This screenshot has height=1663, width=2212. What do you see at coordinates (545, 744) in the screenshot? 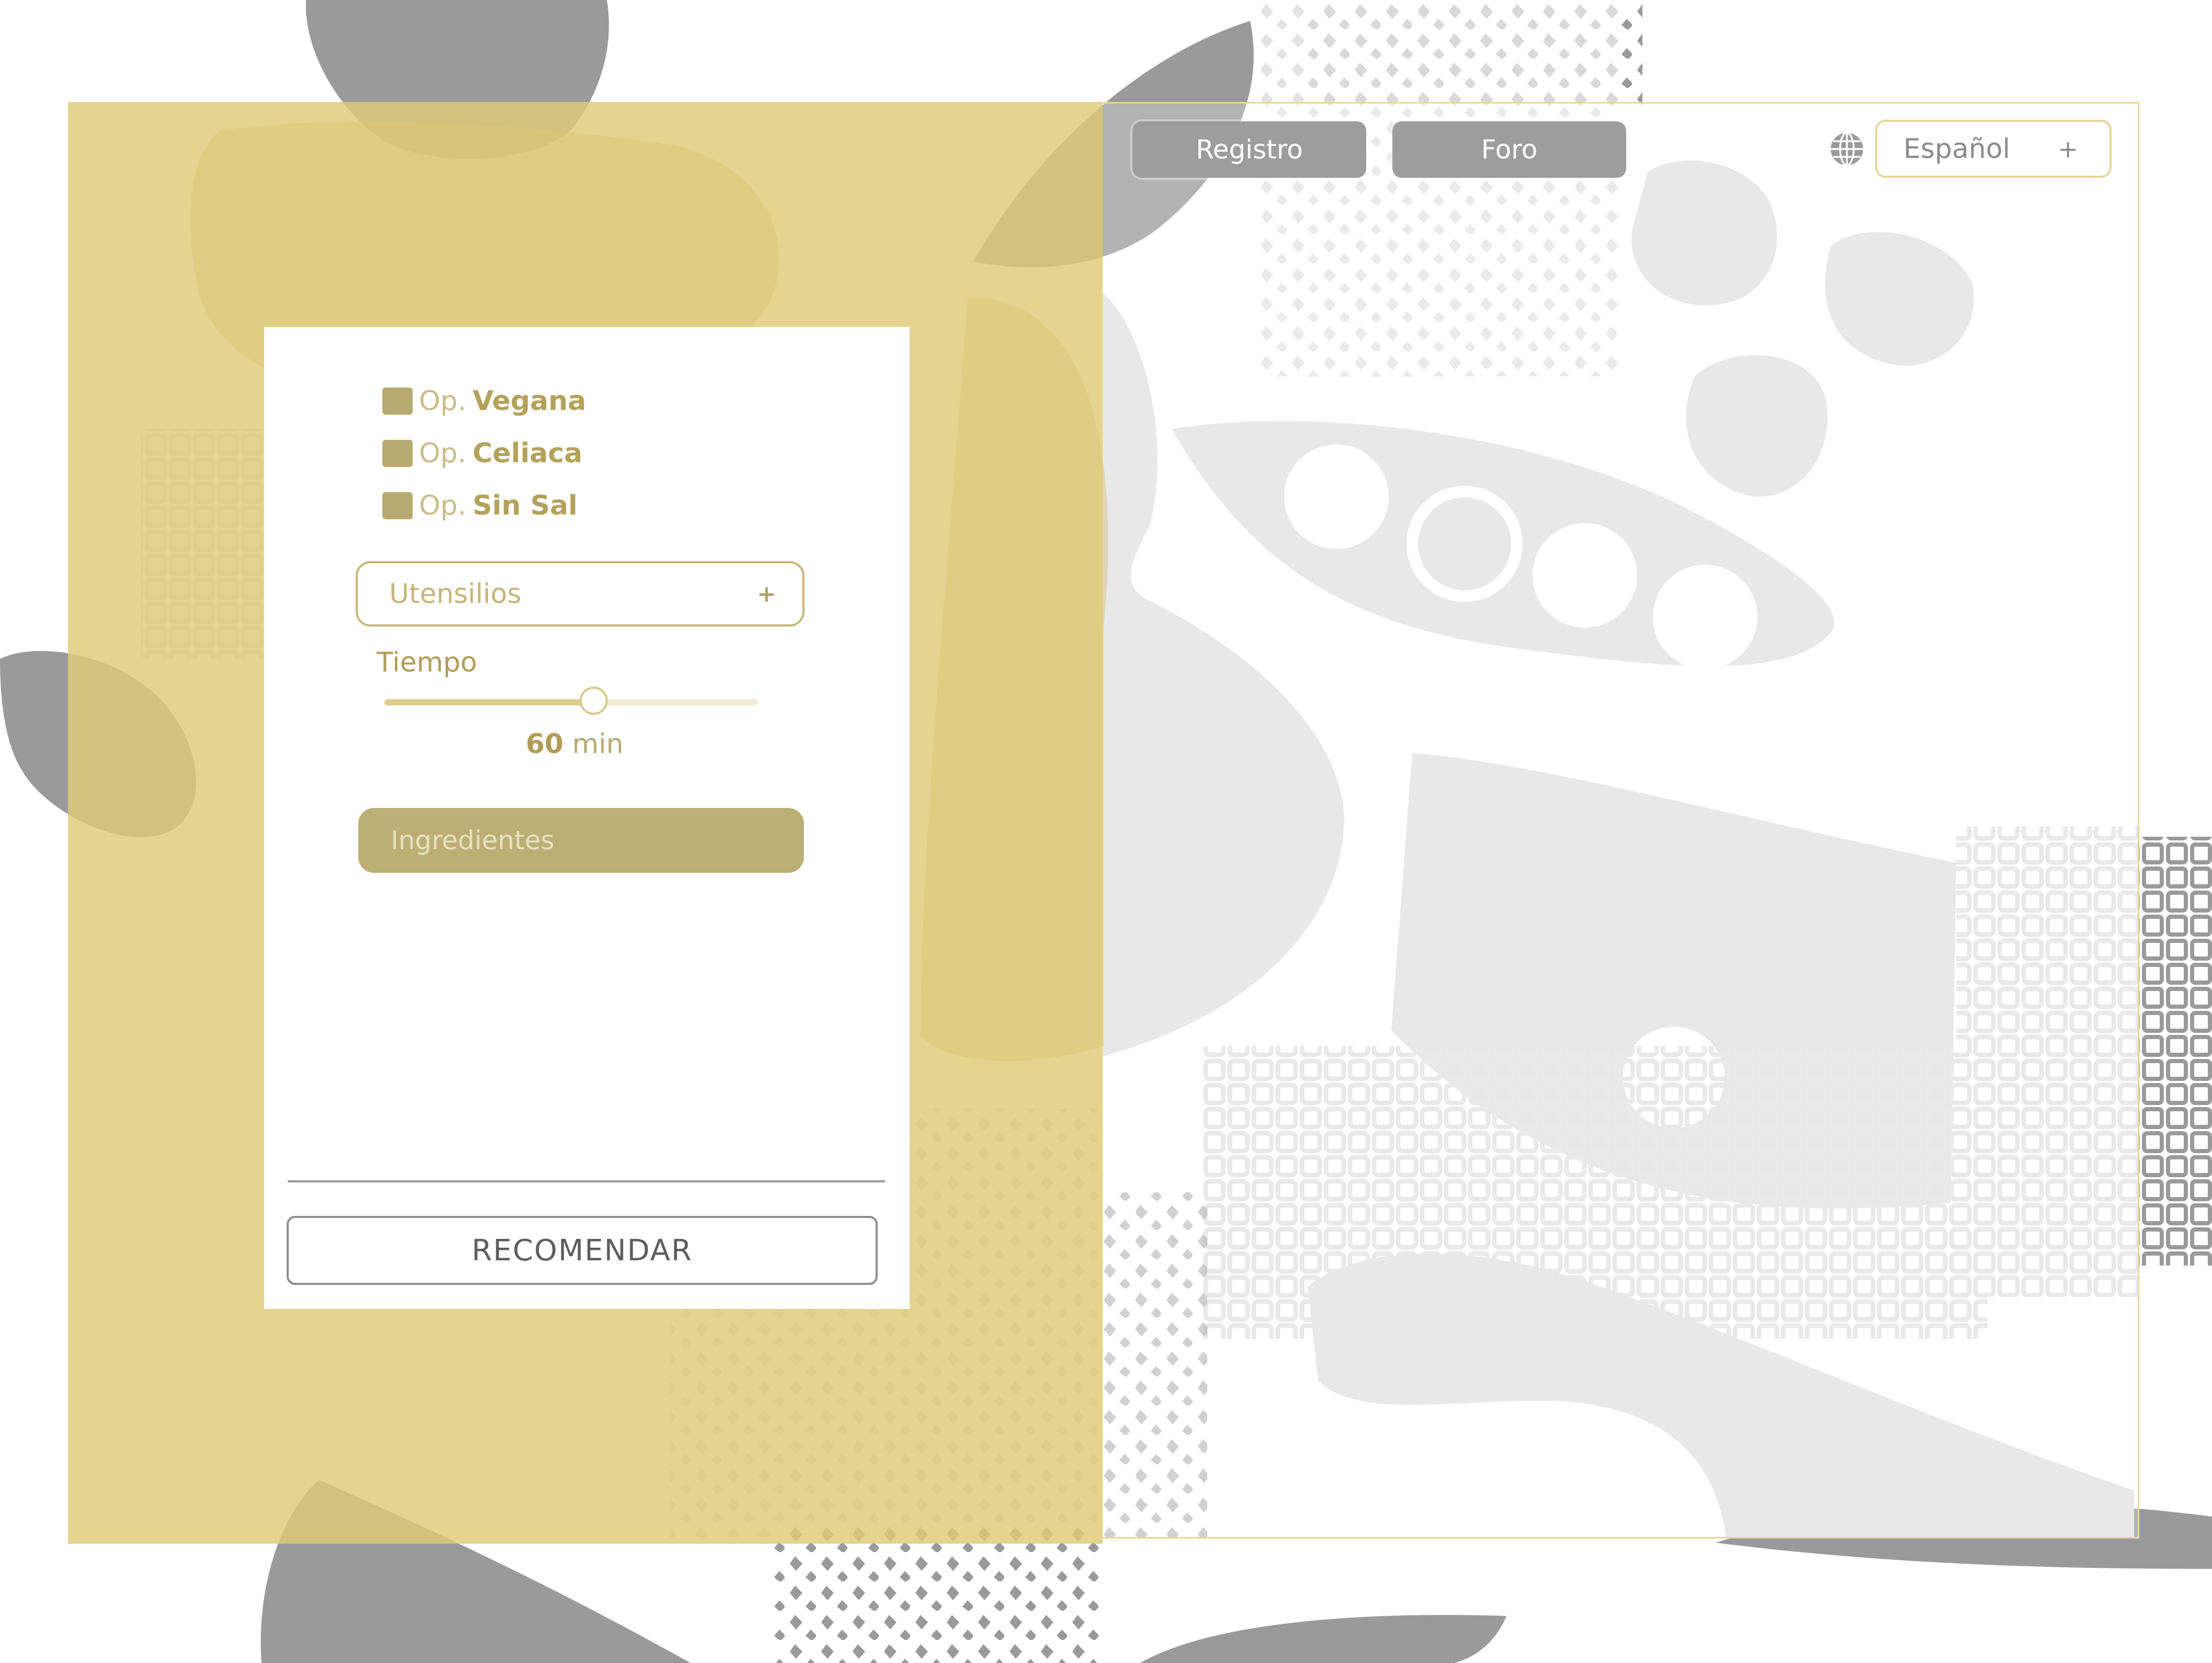
I see `tiempo-number: 60` at bounding box center [545, 744].